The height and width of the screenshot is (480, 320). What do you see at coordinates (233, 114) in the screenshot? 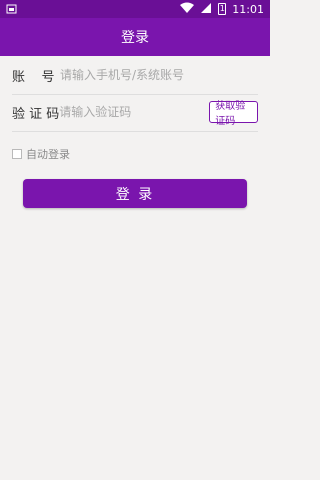
I see `get-code-button: 获取验证码` at bounding box center [233, 114].